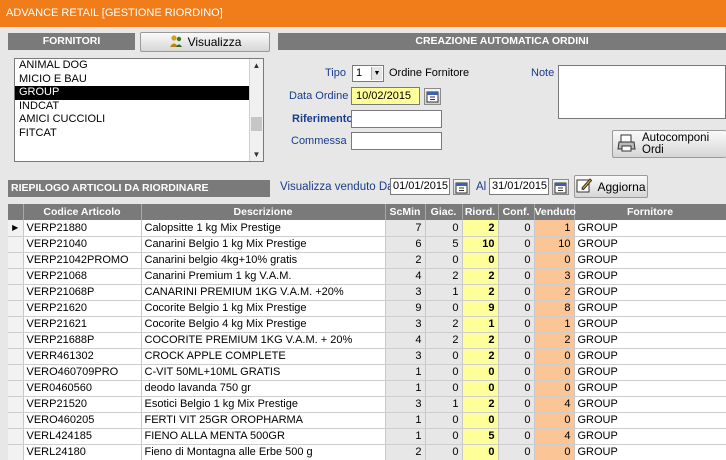 Image resolution: width=726 pixels, height=460 pixels. Describe the element at coordinates (139, 66) in the screenshot. I see `list-item: ANIMAL DOG` at that location.